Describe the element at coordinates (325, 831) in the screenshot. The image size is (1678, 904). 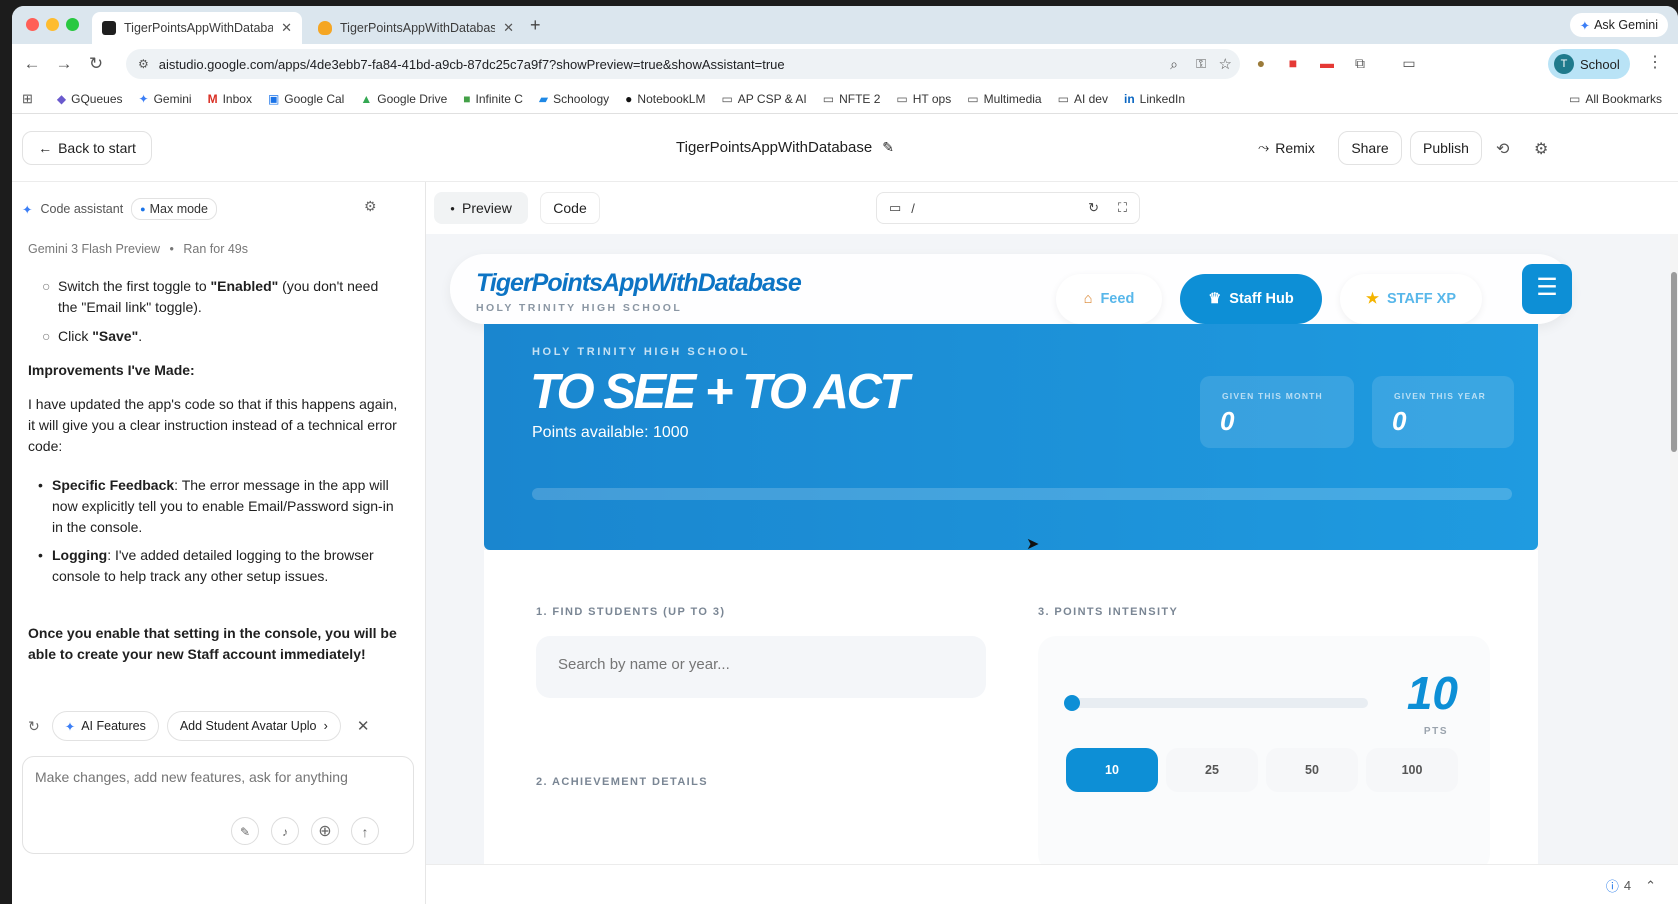
I see `add-icon: ⊕` at that location.